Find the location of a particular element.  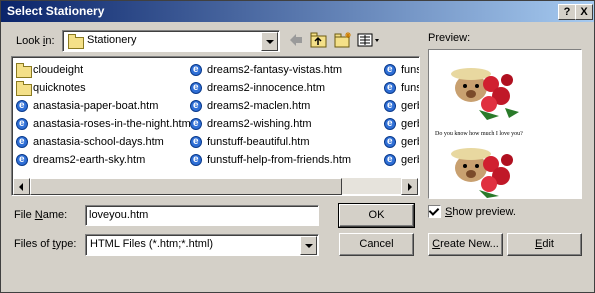

file-name: dreams2-innocence.htm is located at coordinates (266, 88).